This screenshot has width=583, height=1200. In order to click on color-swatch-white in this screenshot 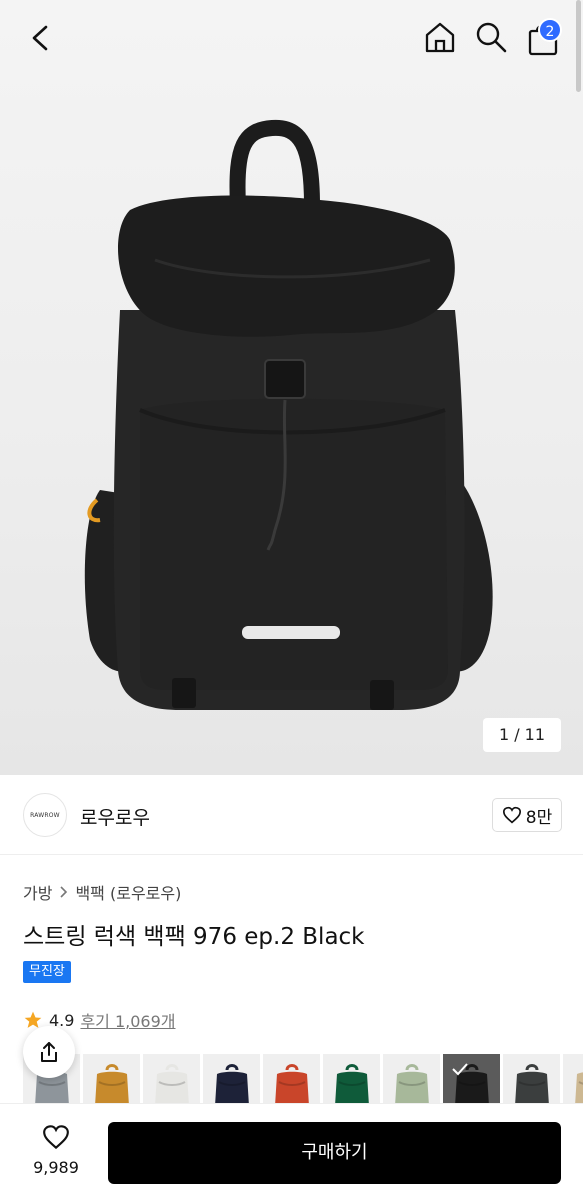, I will do `click(171, 1078)`.